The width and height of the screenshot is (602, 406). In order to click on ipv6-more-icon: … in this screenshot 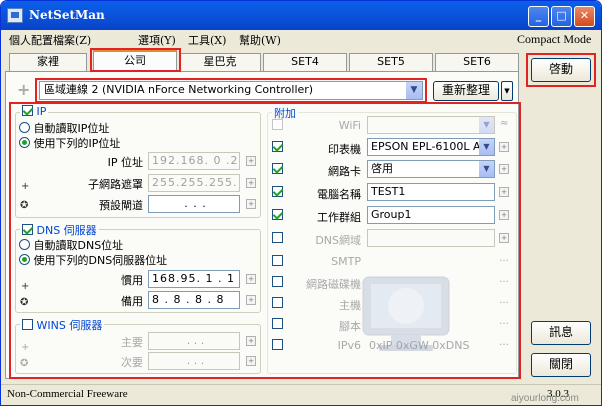, I will do `click(504, 342)`.